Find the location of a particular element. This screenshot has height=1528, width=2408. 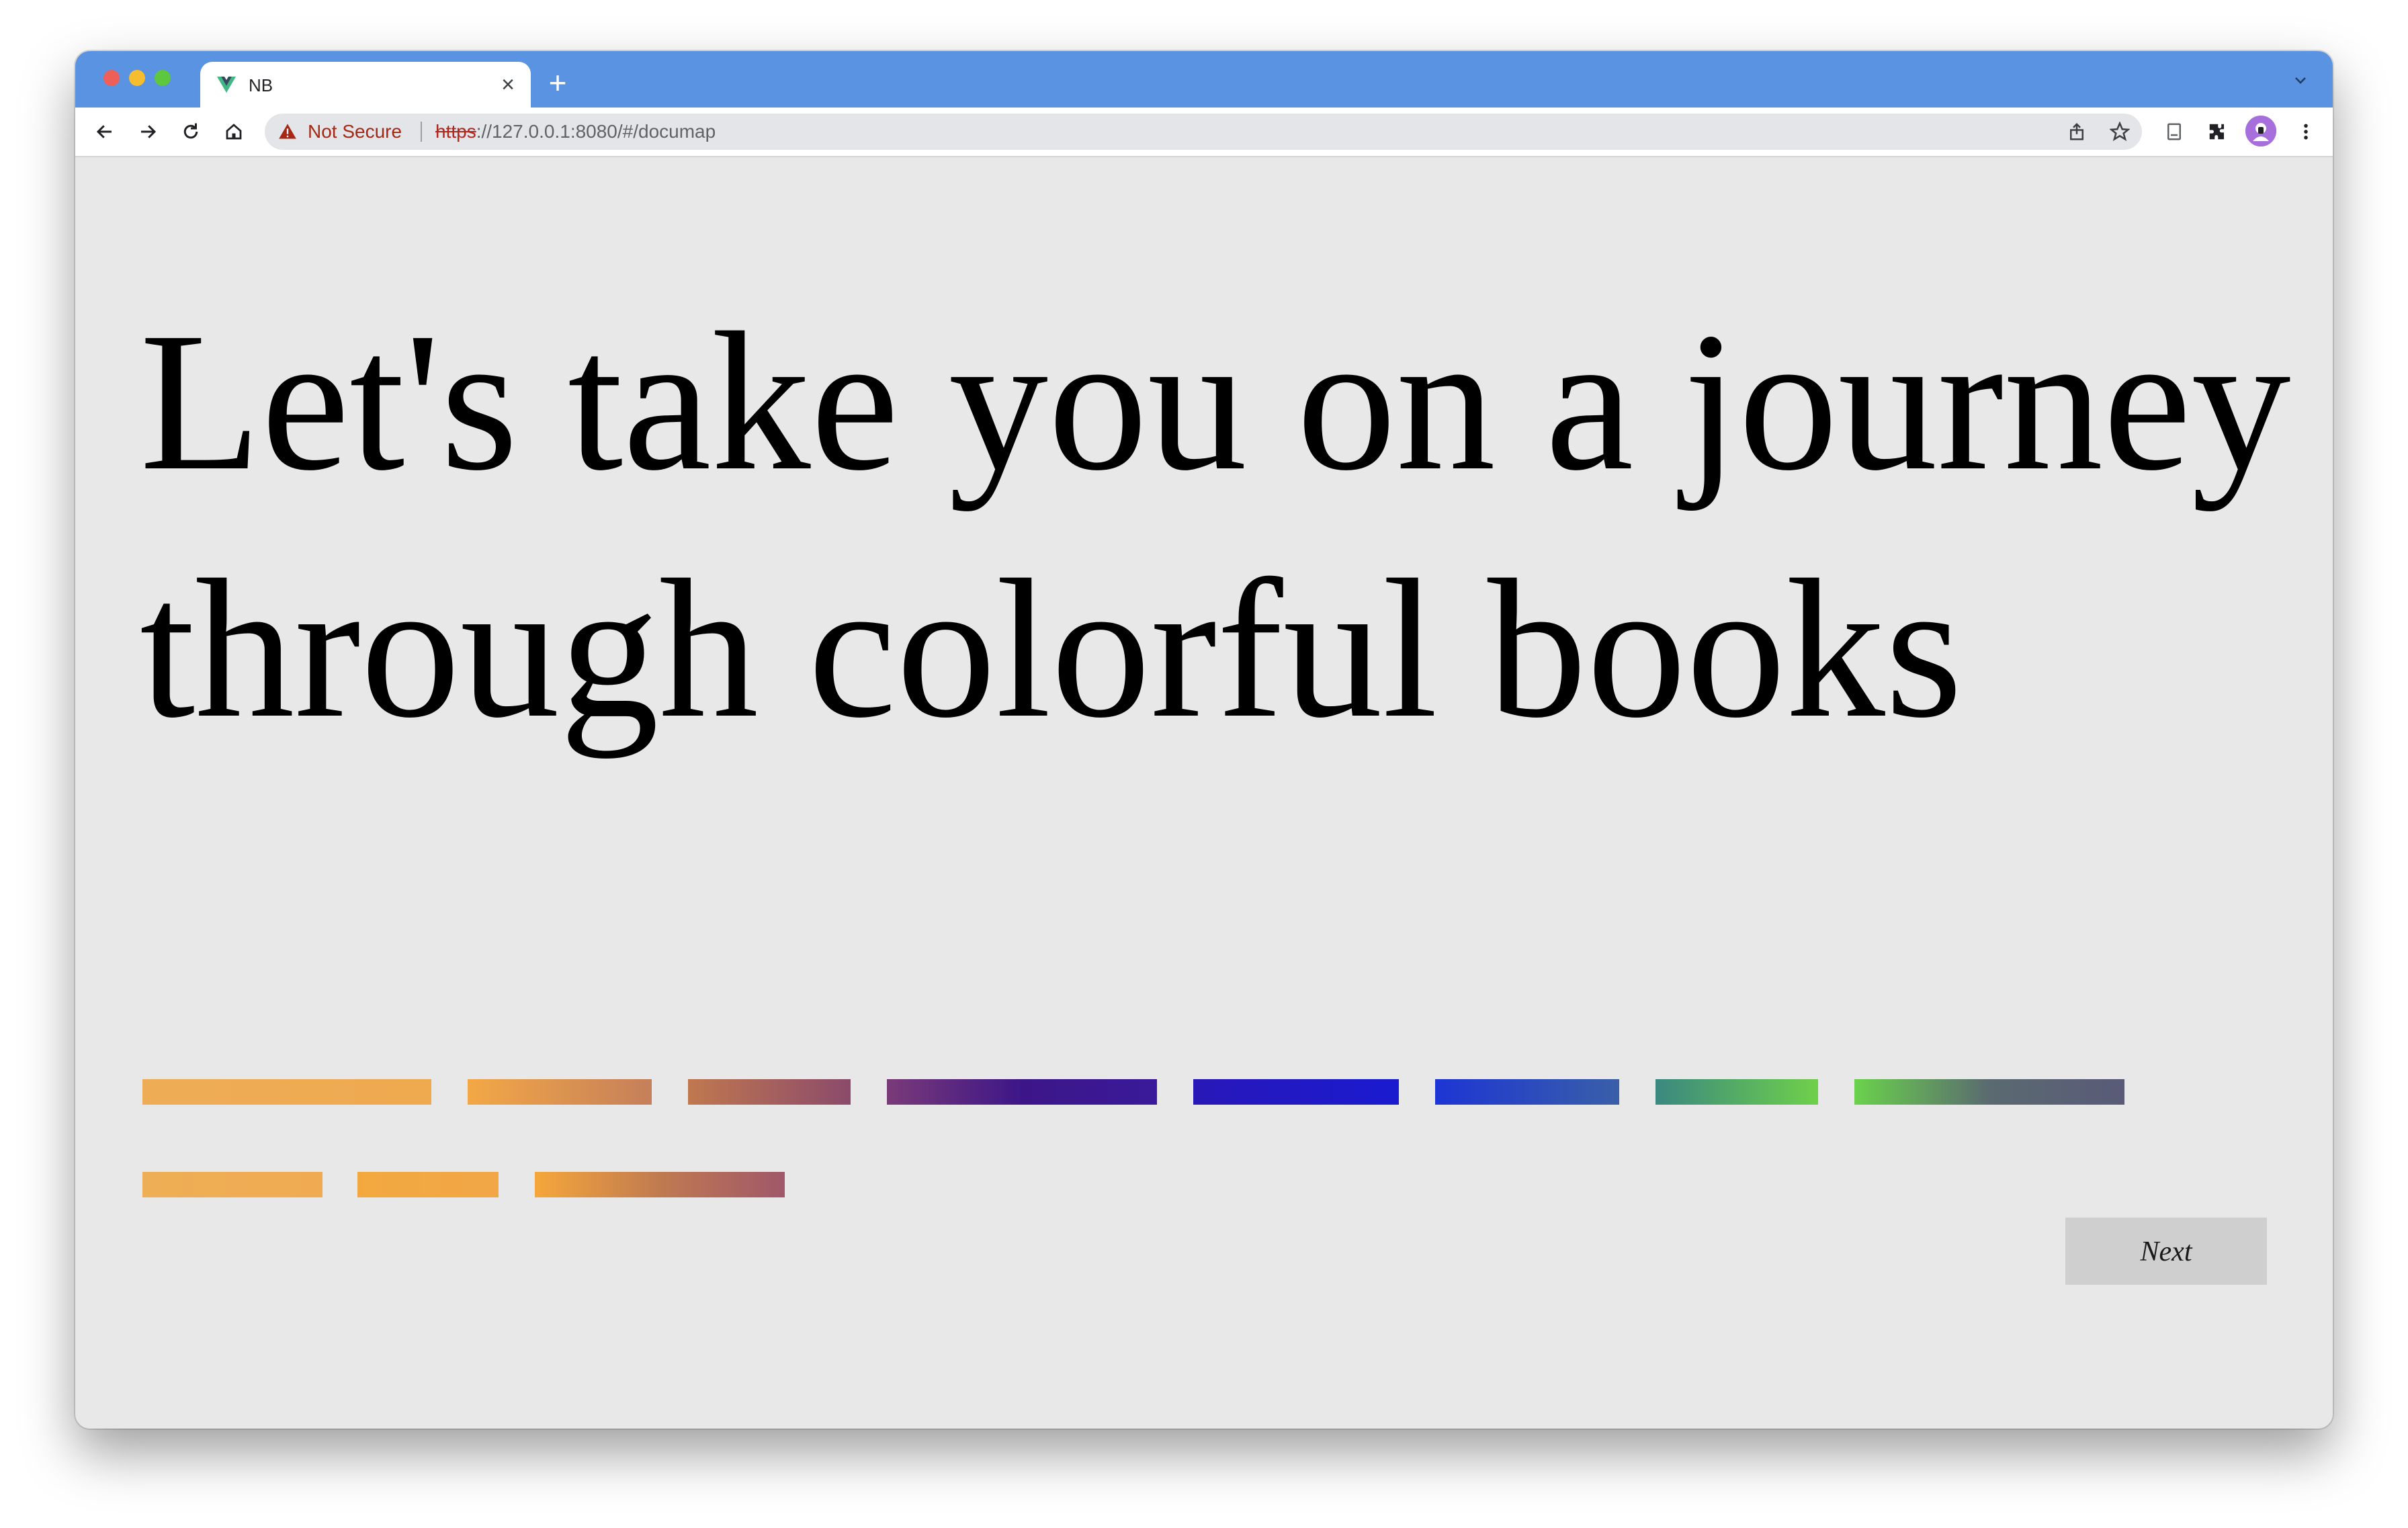

home-icon is located at coordinates (234, 132).